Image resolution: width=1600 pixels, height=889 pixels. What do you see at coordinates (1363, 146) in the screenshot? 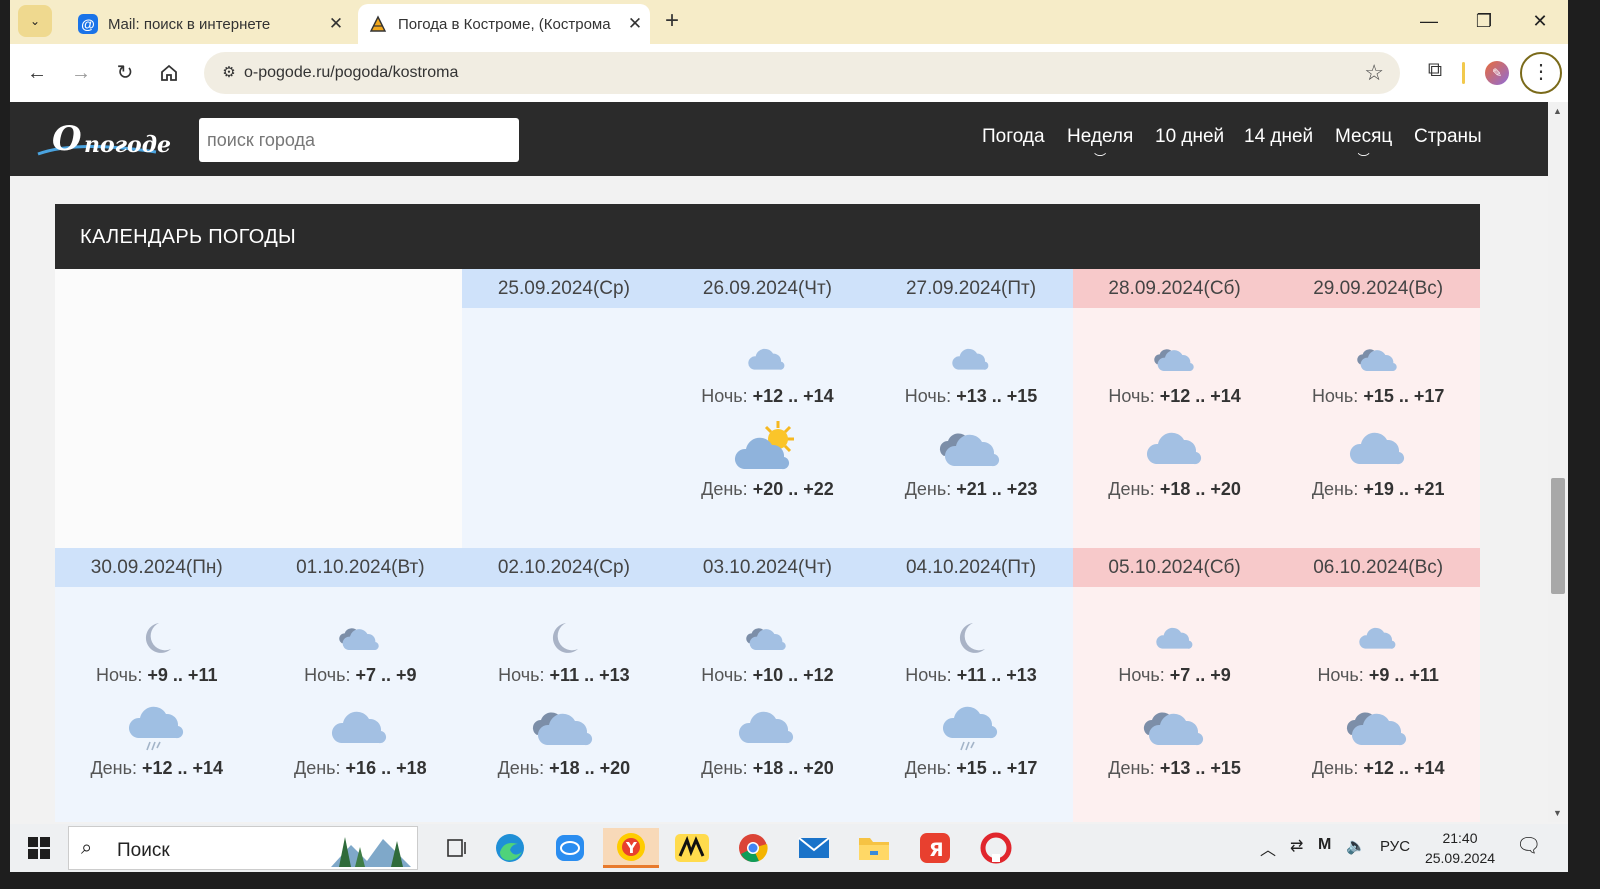
I see `nav-month: Месяц ︶` at bounding box center [1363, 146].